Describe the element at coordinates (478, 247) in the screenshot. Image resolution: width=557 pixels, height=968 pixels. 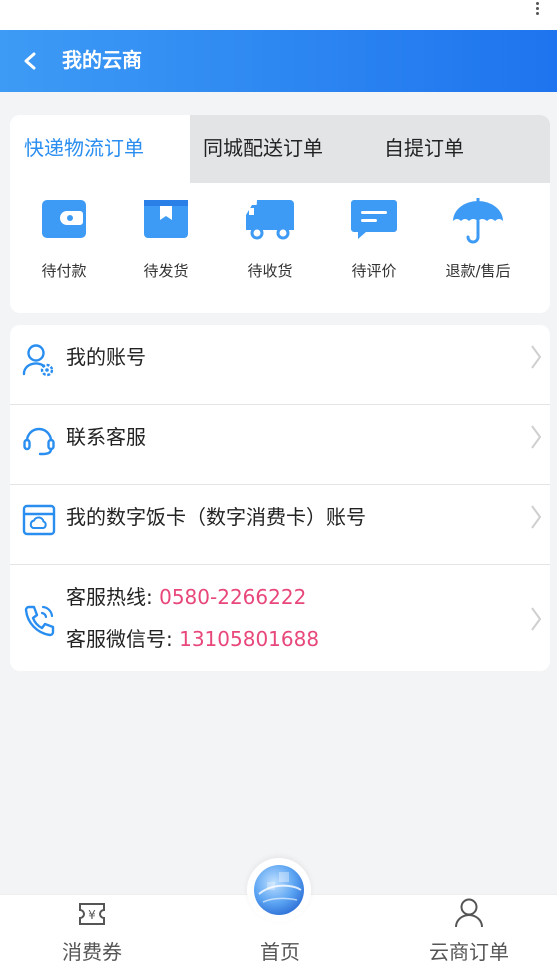
I see `order-status-refund-aftersales: 退款/售后` at that location.